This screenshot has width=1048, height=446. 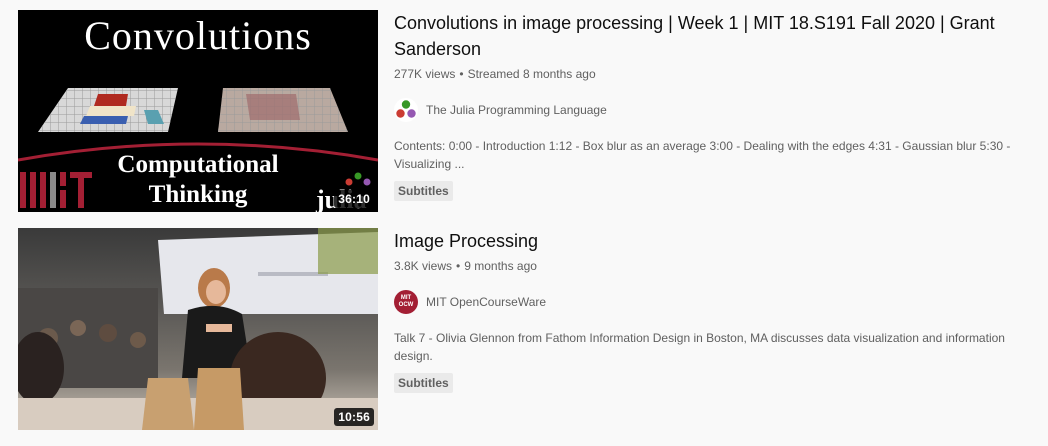 What do you see at coordinates (500, 266) in the screenshot?
I see `upload-age: 9 months ago` at bounding box center [500, 266].